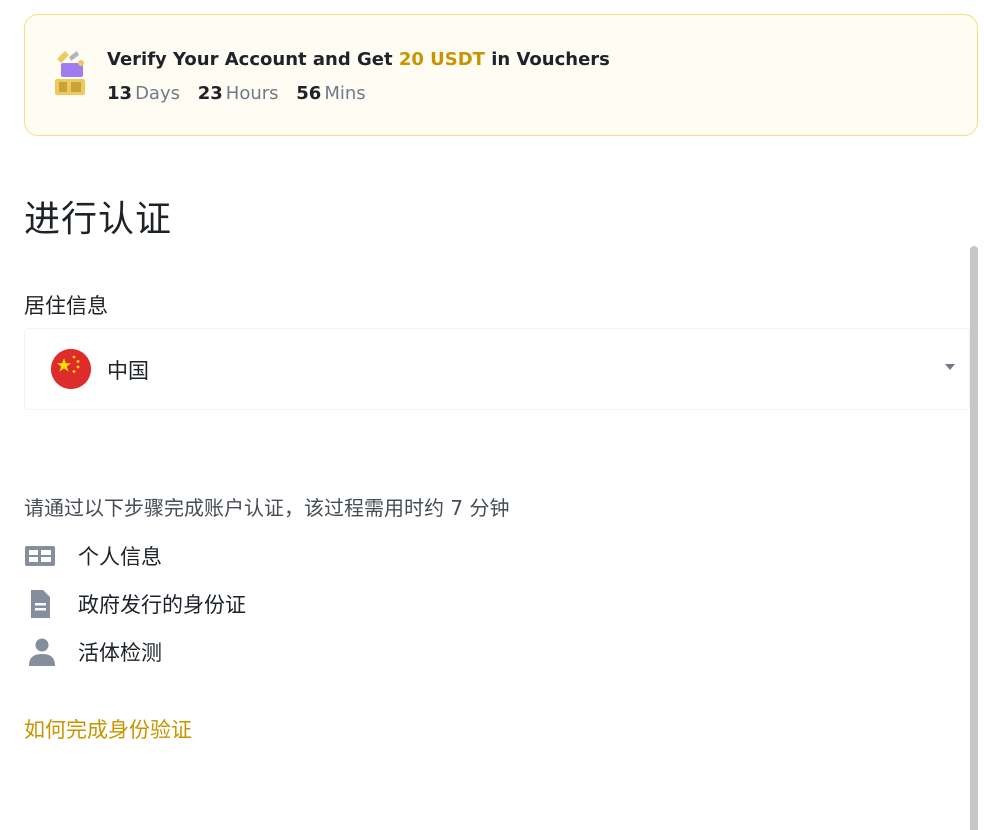 The width and height of the screenshot is (984, 830). What do you see at coordinates (71, 369) in the screenshot?
I see `china-flag-icon` at bounding box center [71, 369].